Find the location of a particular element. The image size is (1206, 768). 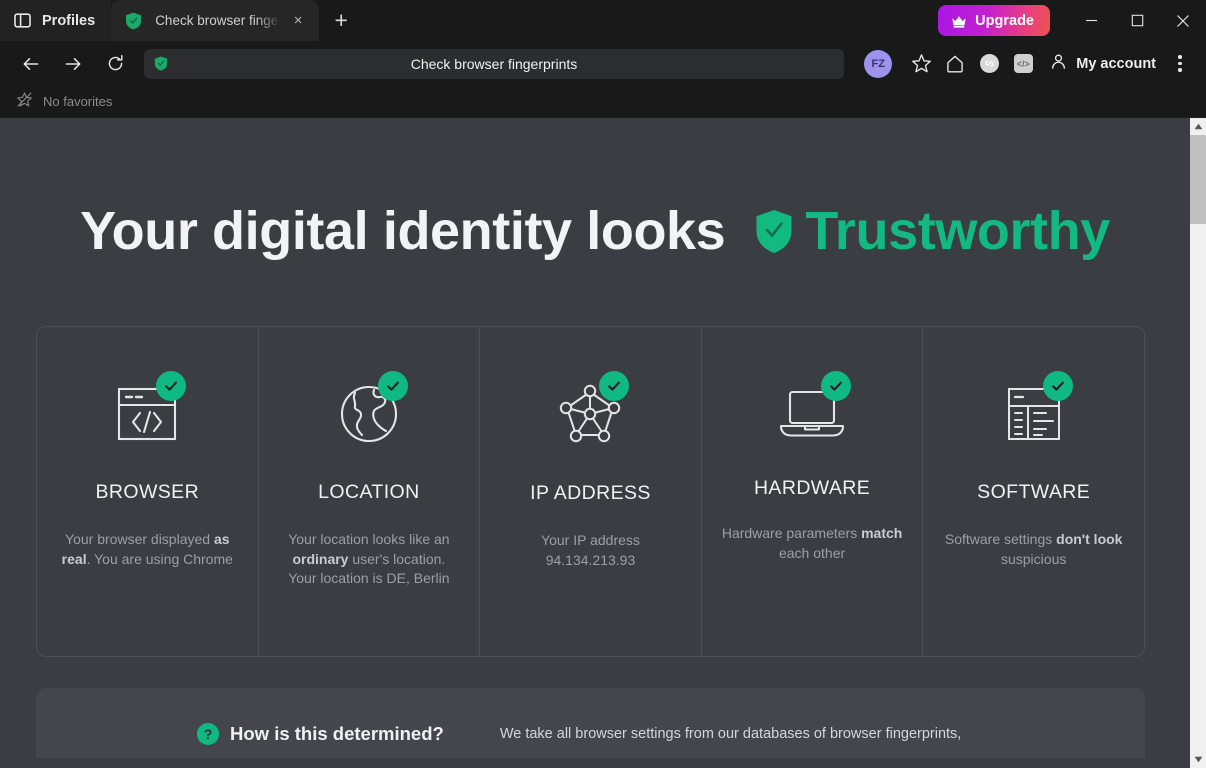

laptop-icon is located at coordinates (812, 410).